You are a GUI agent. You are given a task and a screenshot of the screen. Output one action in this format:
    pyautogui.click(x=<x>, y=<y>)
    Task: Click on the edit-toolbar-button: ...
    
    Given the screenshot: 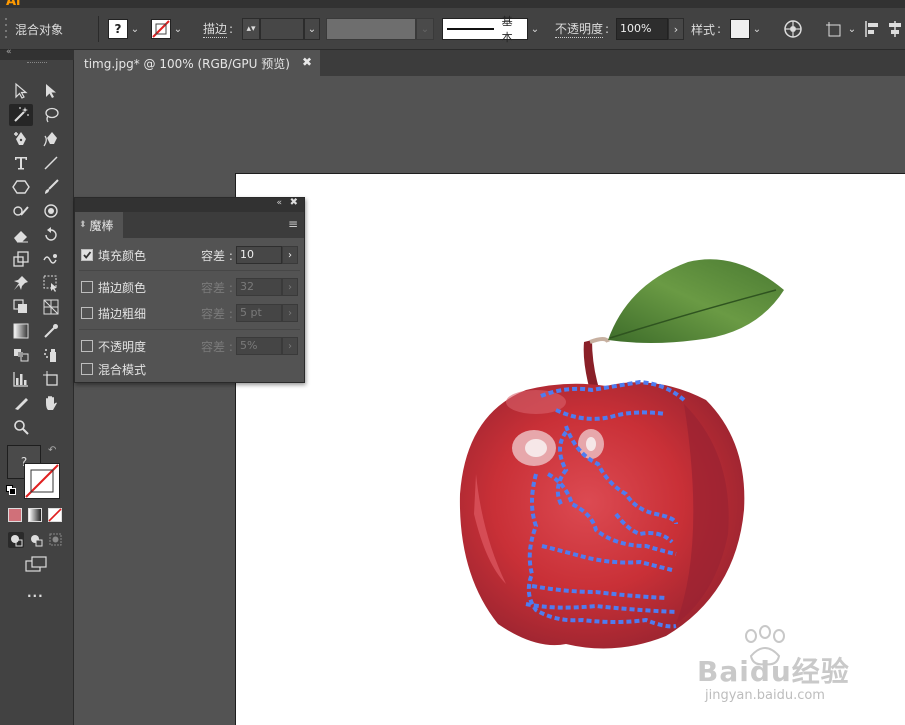 What is the action you would take?
    pyautogui.click(x=35, y=593)
    